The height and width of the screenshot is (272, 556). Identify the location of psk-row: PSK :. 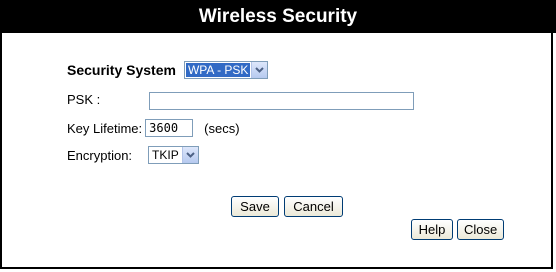
(83, 99).